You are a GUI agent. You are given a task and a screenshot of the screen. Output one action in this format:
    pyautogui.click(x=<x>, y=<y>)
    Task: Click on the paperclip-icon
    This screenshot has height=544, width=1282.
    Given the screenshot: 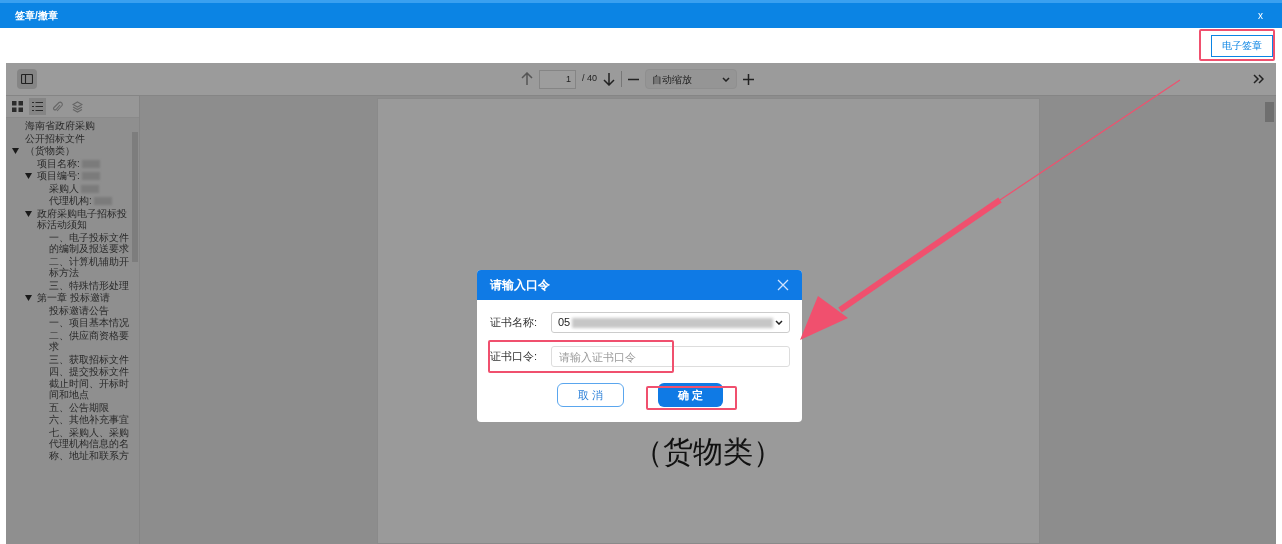 What is the action you would take?
    pyautogui.click(x=57, y=106)
    